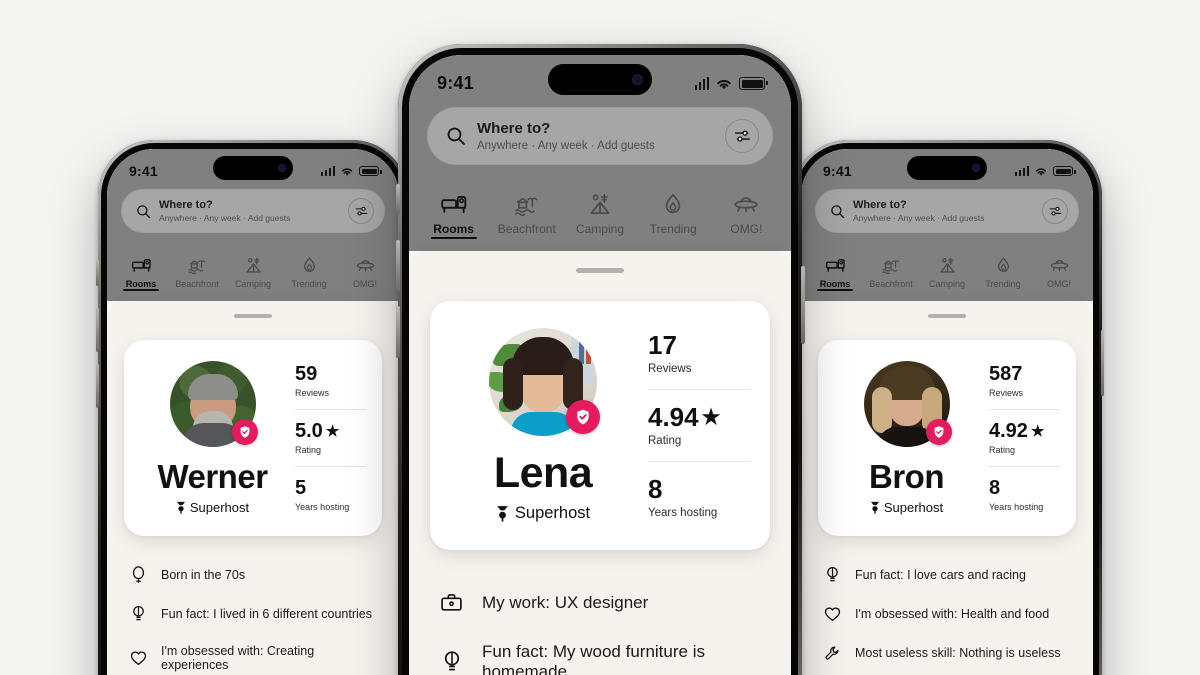  I want to click on fact-text: I'm obsessed with: Creating experiences, so click(238, 658).